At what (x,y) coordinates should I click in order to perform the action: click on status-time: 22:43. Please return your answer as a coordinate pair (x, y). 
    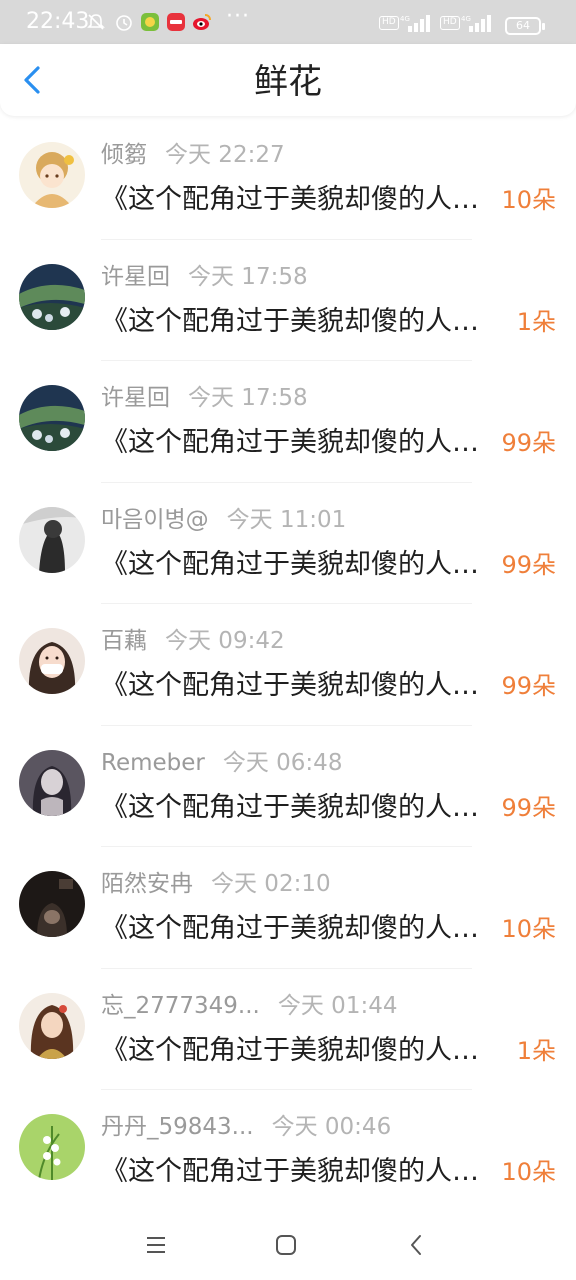
    Looking at the image, I should click on (58, 21).